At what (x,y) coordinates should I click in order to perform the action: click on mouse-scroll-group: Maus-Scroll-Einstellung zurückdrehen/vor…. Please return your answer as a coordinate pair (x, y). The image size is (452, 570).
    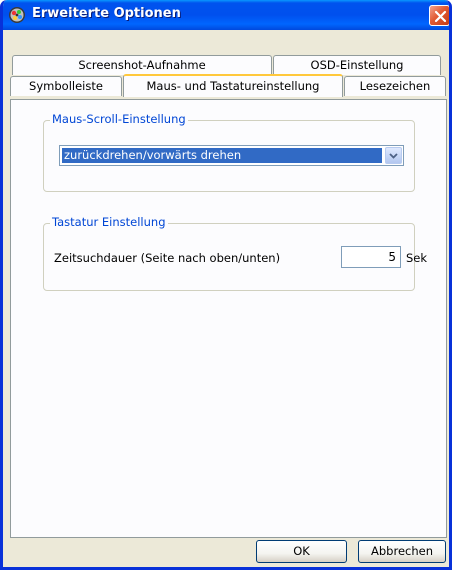
    Looking at the image, I should click on (229, 152).